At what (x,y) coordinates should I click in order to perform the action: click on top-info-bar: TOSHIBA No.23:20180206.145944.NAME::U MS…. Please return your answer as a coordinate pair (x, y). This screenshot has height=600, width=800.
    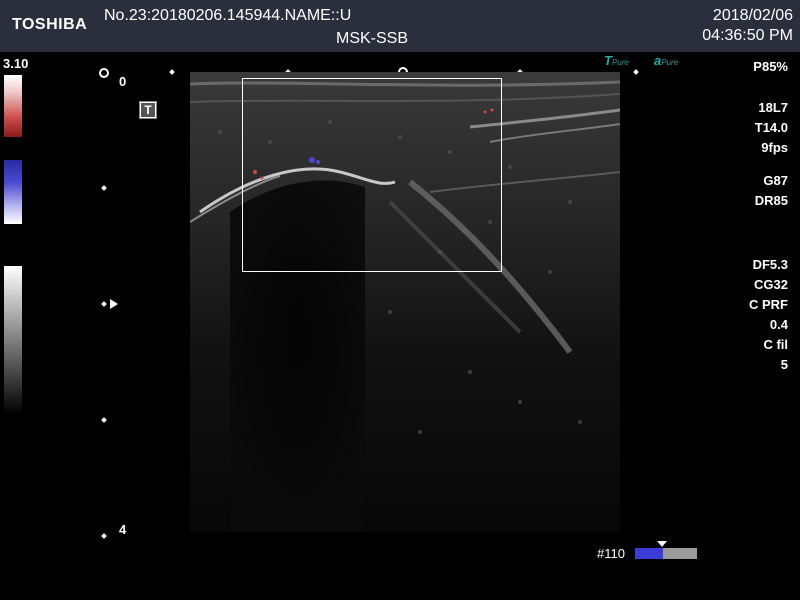
    Looking at the image, I should click on (400, 26).